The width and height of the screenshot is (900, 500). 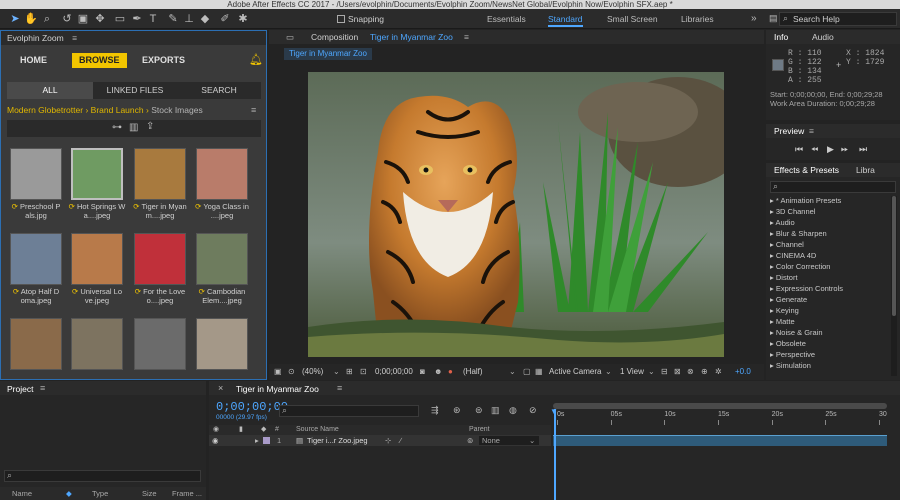 I want to click on timeline-comp-tab: Tiger in Myanmar Zoo, so click(x=277, y=389).